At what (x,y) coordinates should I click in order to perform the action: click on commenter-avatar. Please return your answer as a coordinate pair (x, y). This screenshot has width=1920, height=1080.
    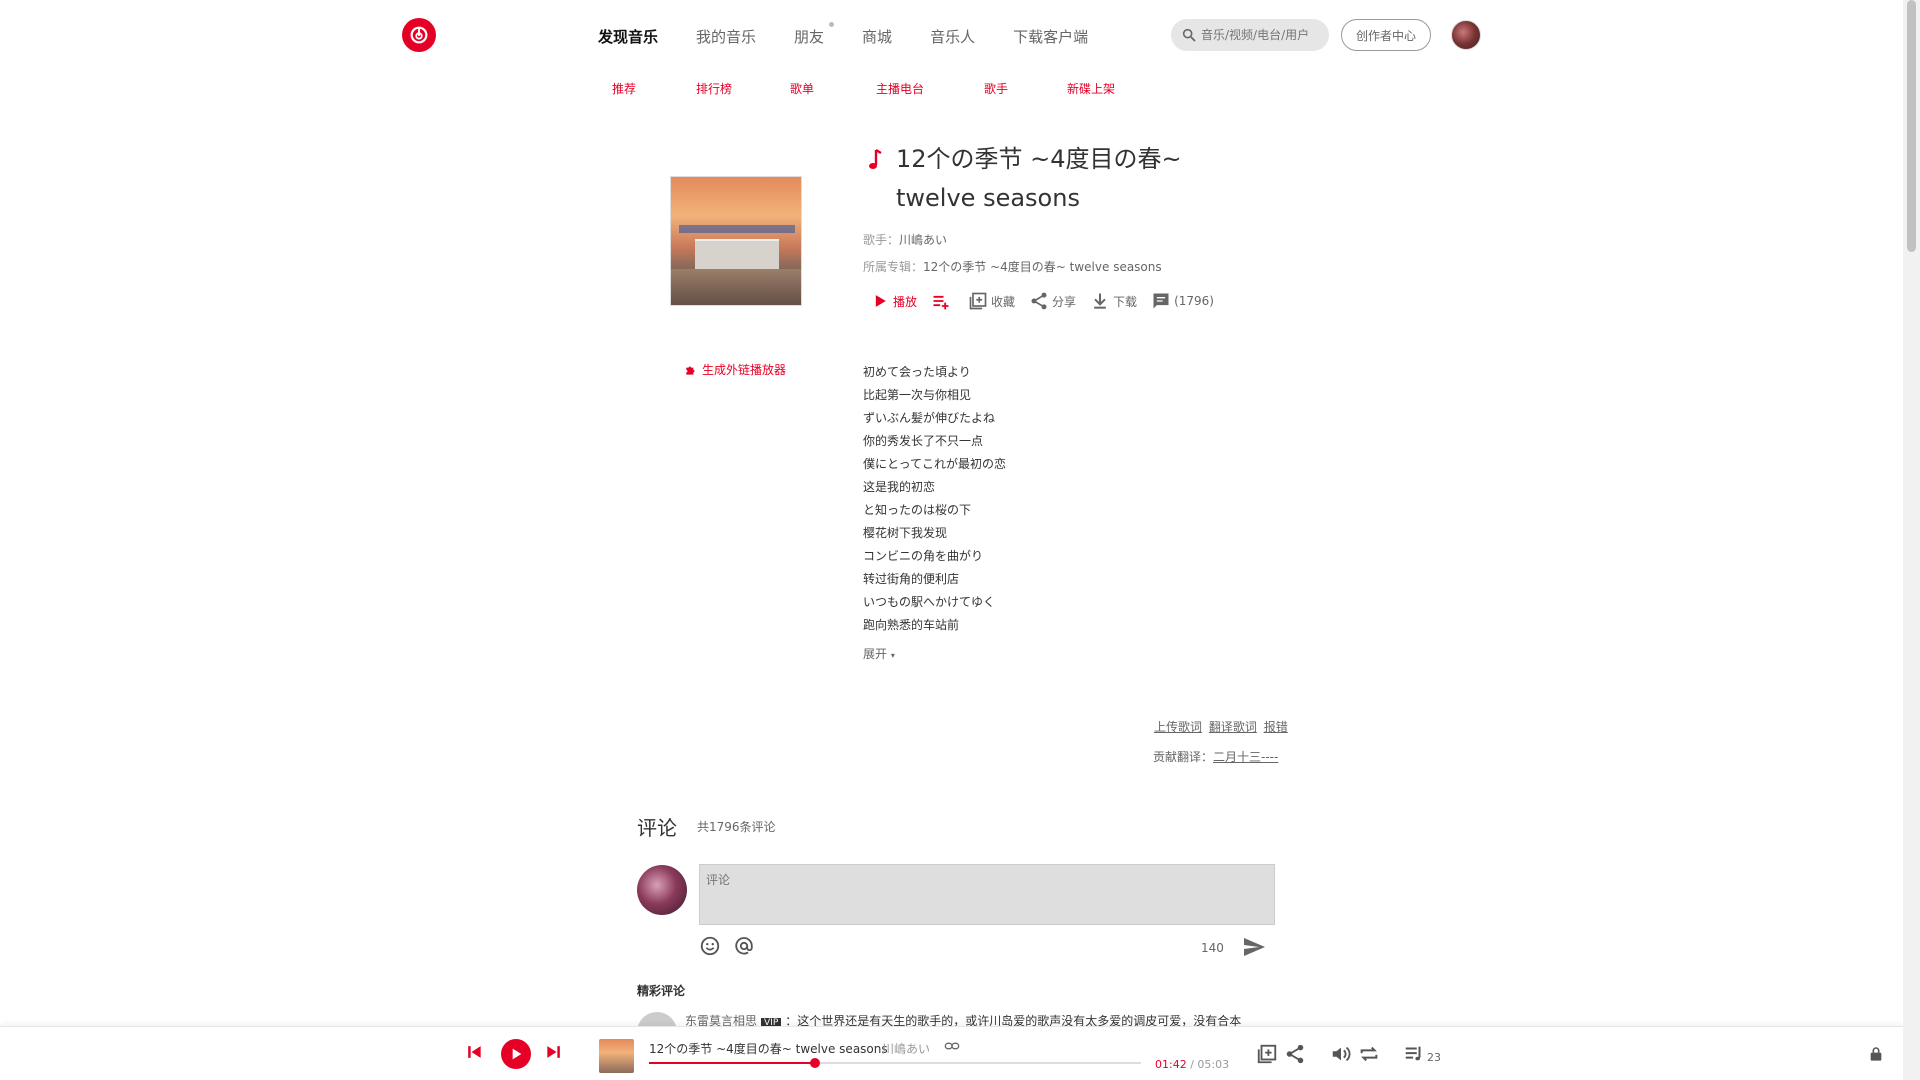
    Looking at the image, I should click on (657, 1019).